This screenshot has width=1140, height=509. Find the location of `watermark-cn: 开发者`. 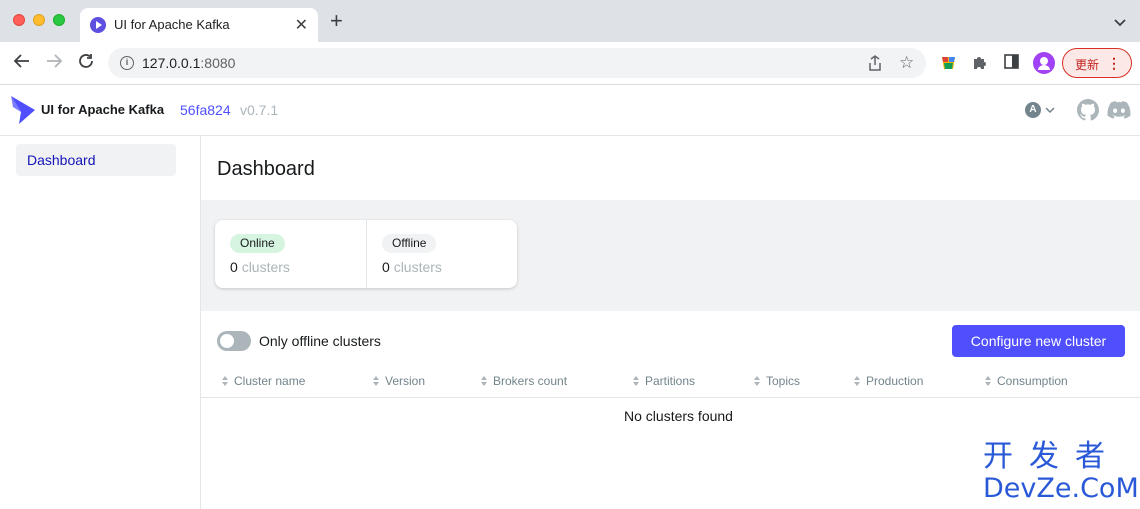

watermark-cn: 开发者 is located at coordinates (1052, 456).